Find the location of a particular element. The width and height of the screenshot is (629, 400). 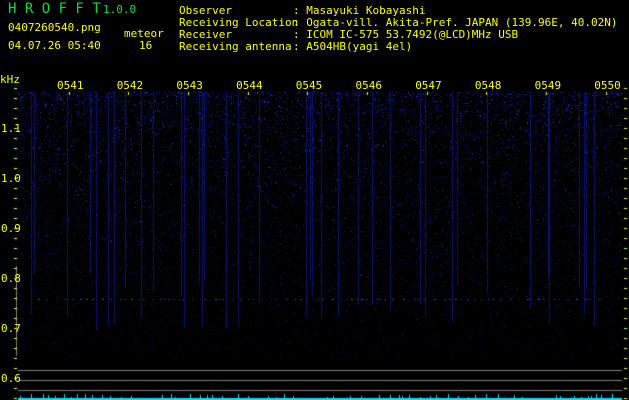

x-tick-label: 0548 is located at coordinates (488, 85).